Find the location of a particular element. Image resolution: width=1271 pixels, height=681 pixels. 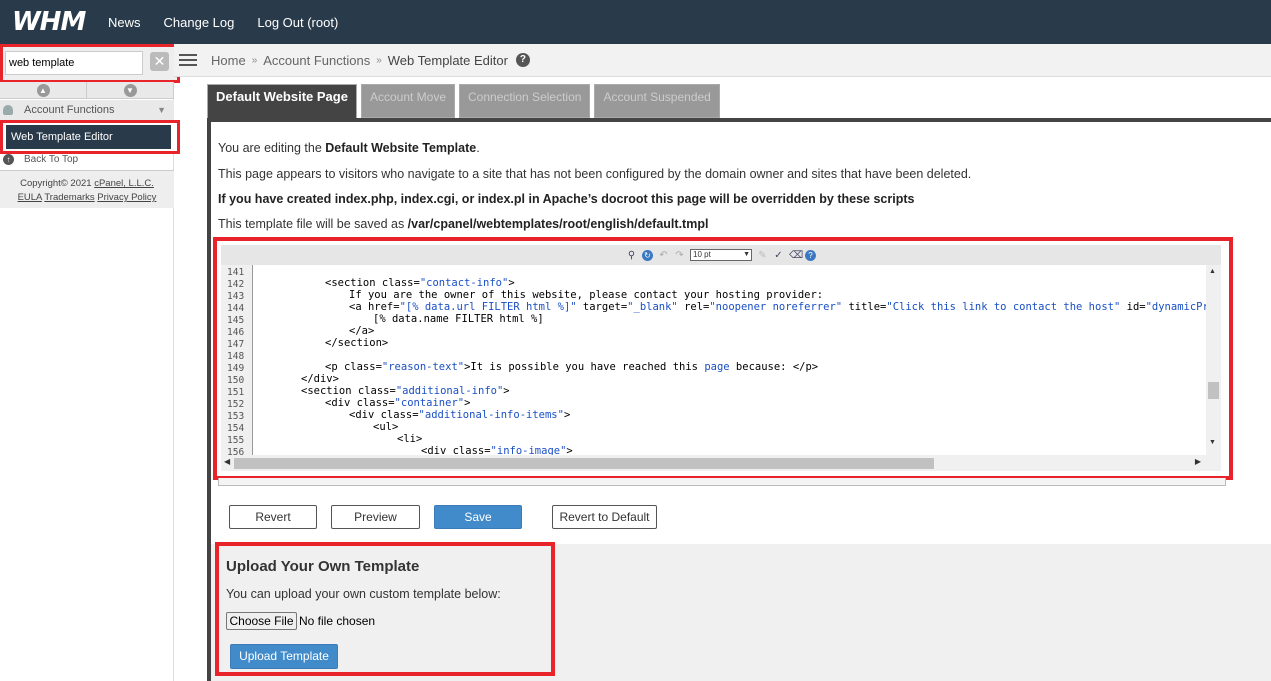

saved-prefix: This template file will be saved as is located at coordinates (313, 224).